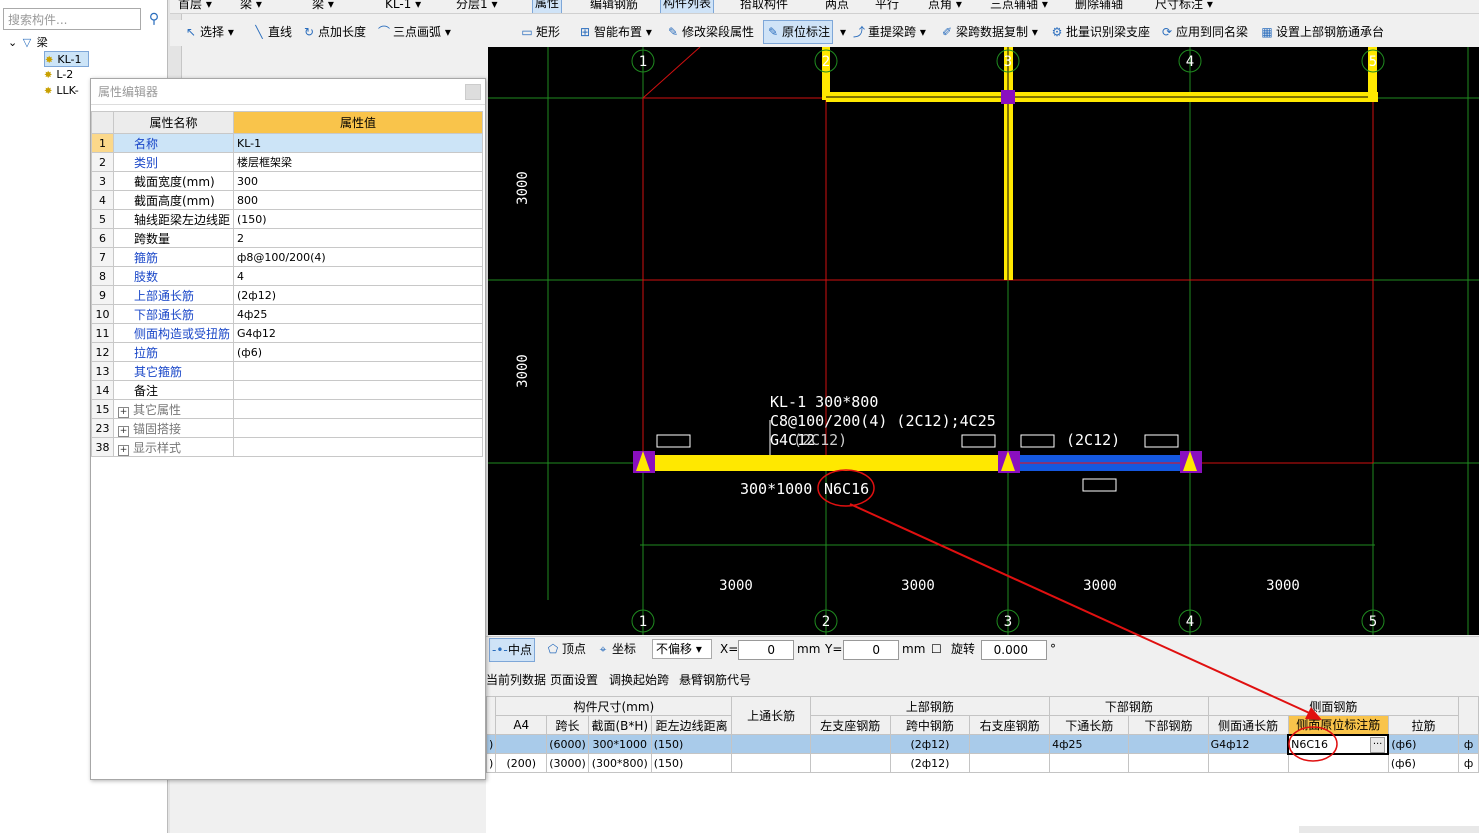 Image resolution: width=1479 pixels, height=833 pixels. Describe the element at coordinates (358, 352) in the screenshot. I see `property-value: (ф6)` at that location.